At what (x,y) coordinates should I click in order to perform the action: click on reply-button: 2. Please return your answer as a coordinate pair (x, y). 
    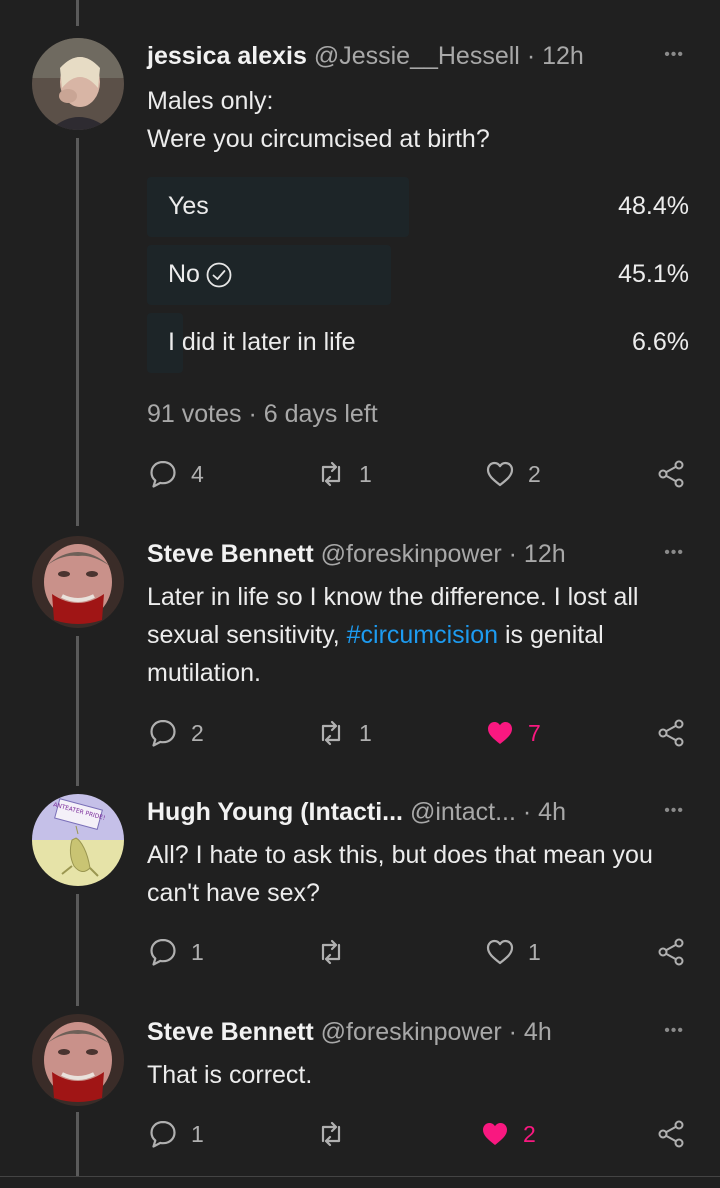
    Looking at the image, I should click on (175, 733).